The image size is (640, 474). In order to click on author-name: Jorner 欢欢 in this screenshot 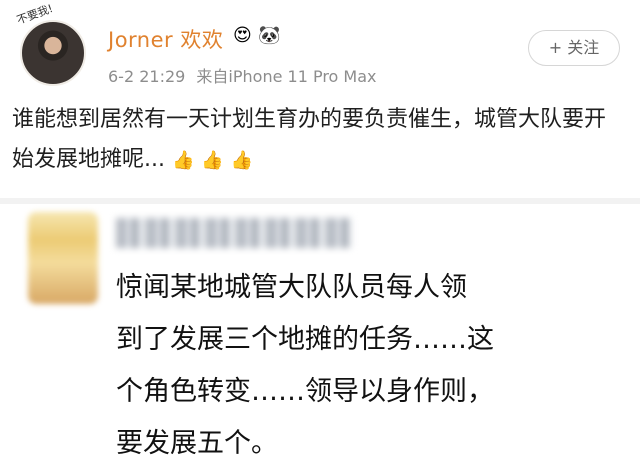, I will do `click(165, 39)`.